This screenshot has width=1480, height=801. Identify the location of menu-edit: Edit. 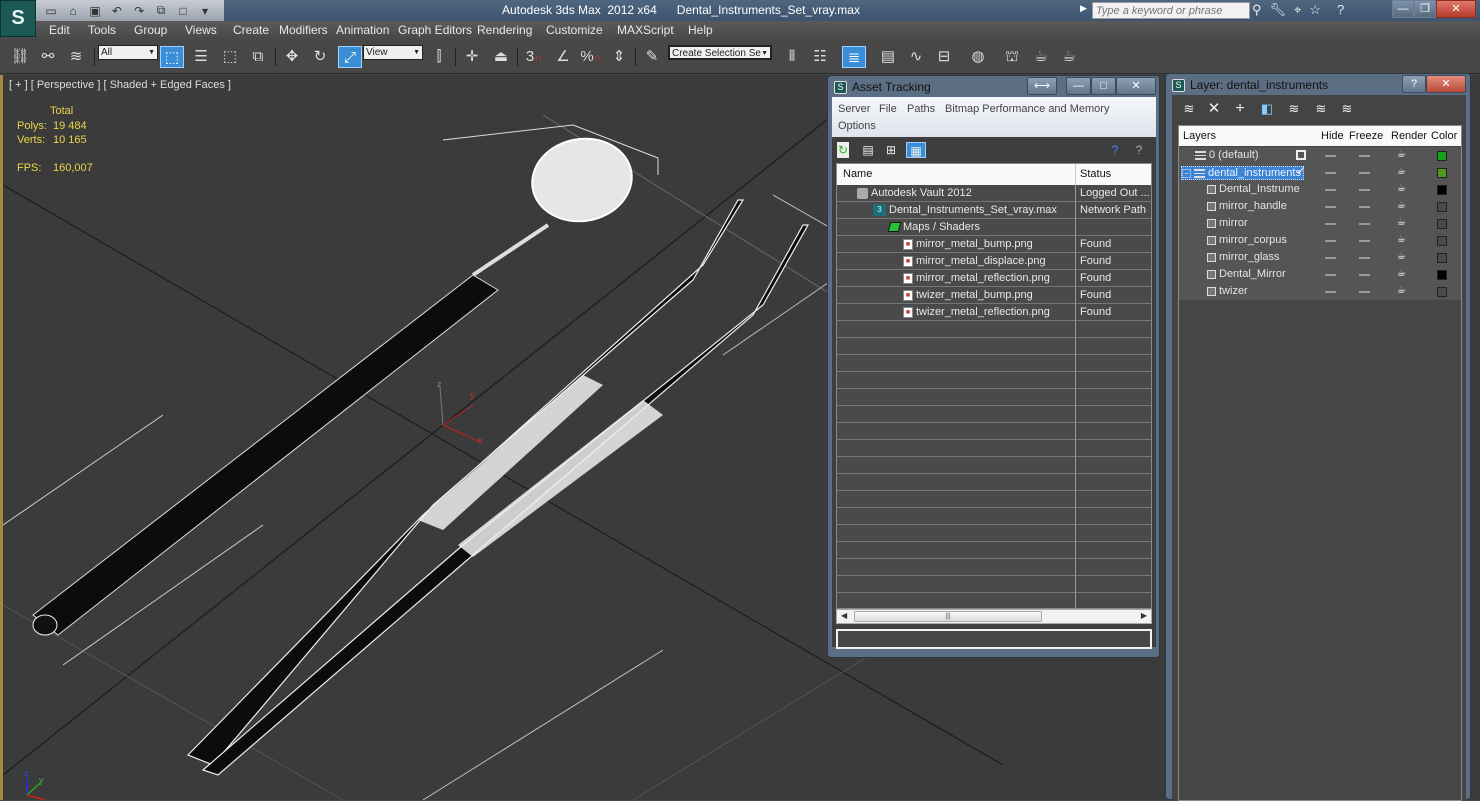
(59, 30).